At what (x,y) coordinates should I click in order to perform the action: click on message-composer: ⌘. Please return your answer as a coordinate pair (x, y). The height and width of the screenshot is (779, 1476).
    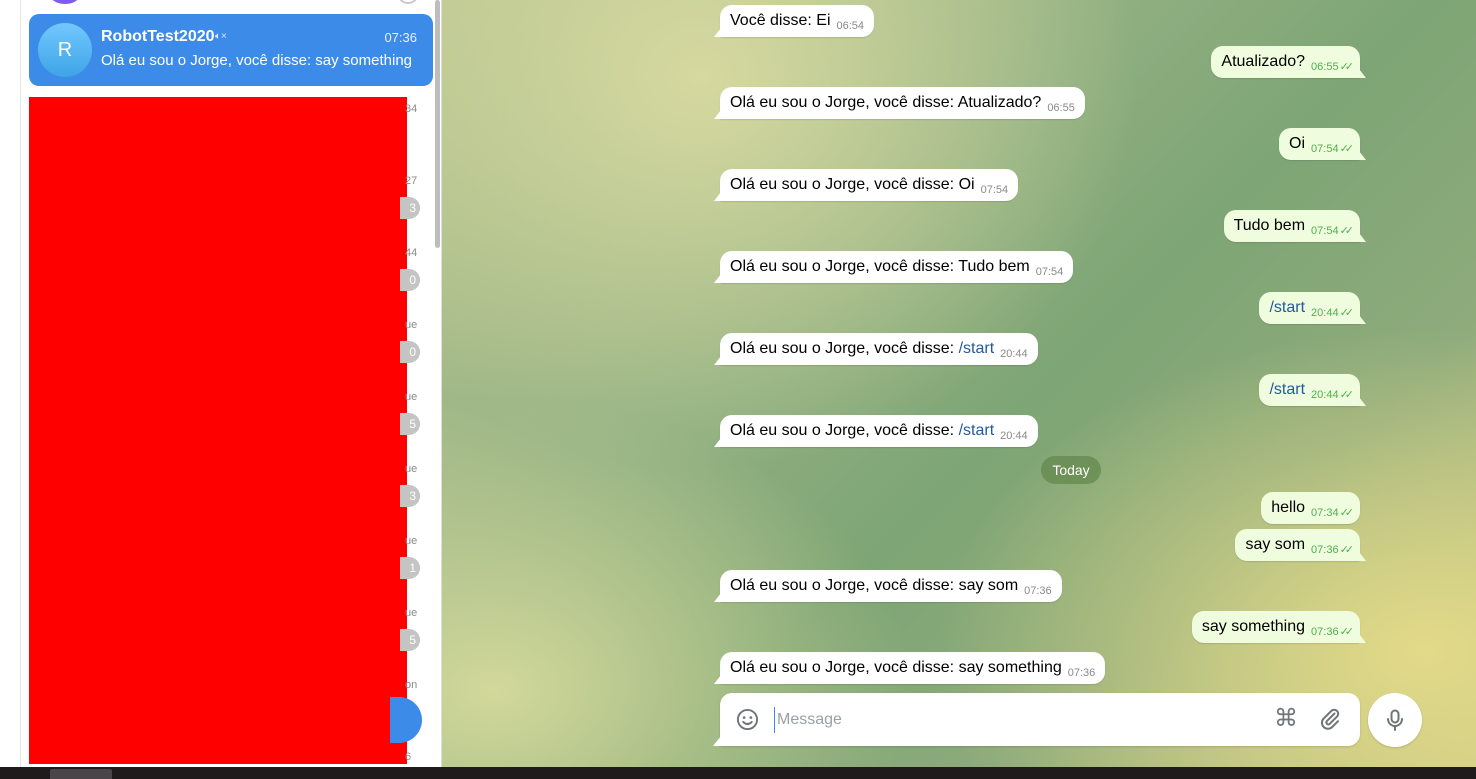
    Looking at the image, I should click on (1036, 719).